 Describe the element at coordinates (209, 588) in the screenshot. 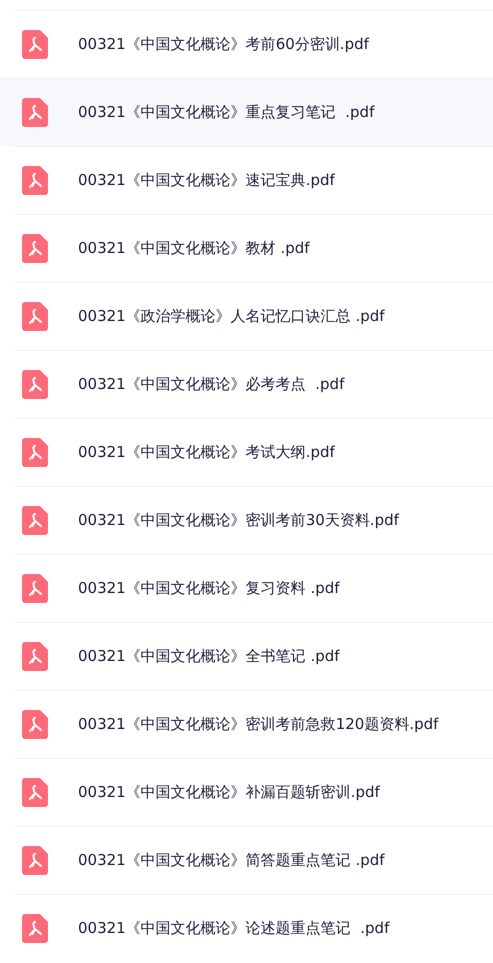

I see `file-name: 00321《中国文化概论》复习资料 .pdf` at that location.